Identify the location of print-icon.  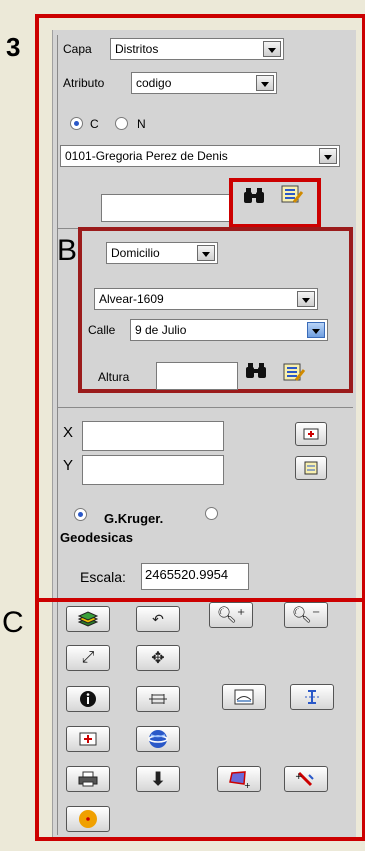
(88, 779).